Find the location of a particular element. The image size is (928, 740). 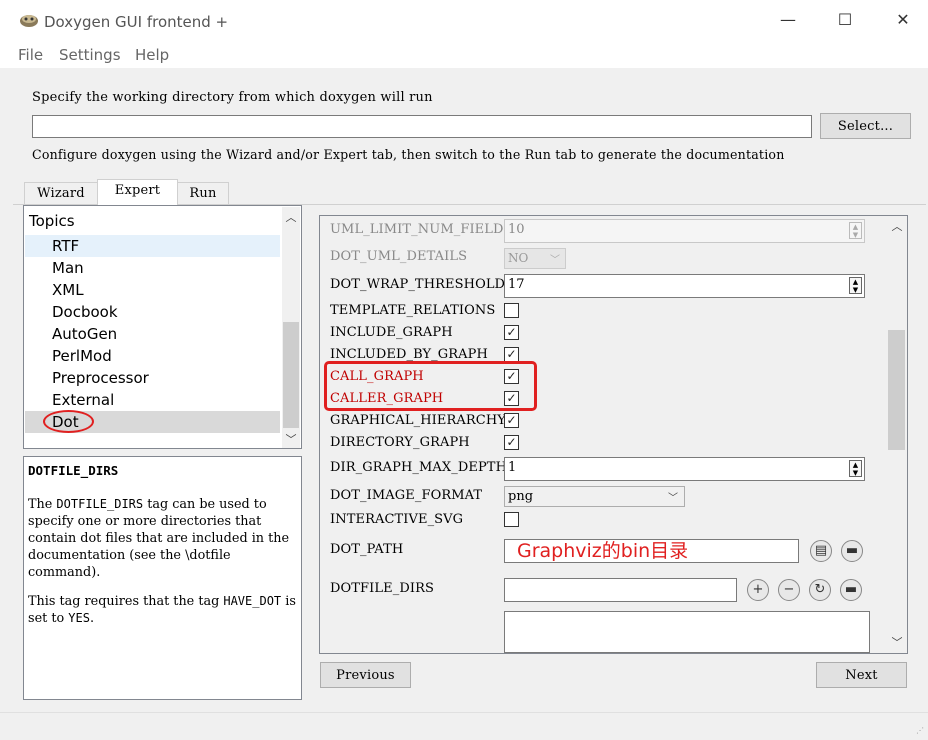

include-graph-checkbox: ✓ is located at coordinates (511, 332).